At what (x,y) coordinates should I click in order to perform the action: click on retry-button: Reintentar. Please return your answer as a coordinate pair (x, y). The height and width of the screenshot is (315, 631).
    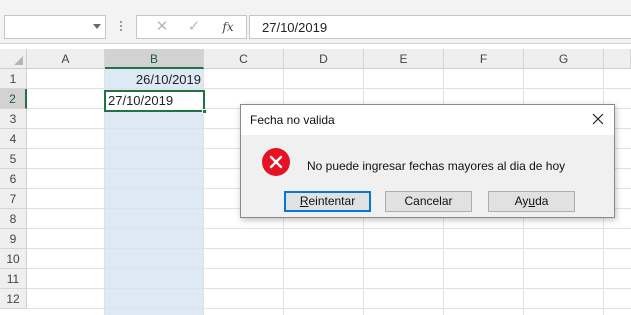
    Looking at the image, I should click on (327, 201).